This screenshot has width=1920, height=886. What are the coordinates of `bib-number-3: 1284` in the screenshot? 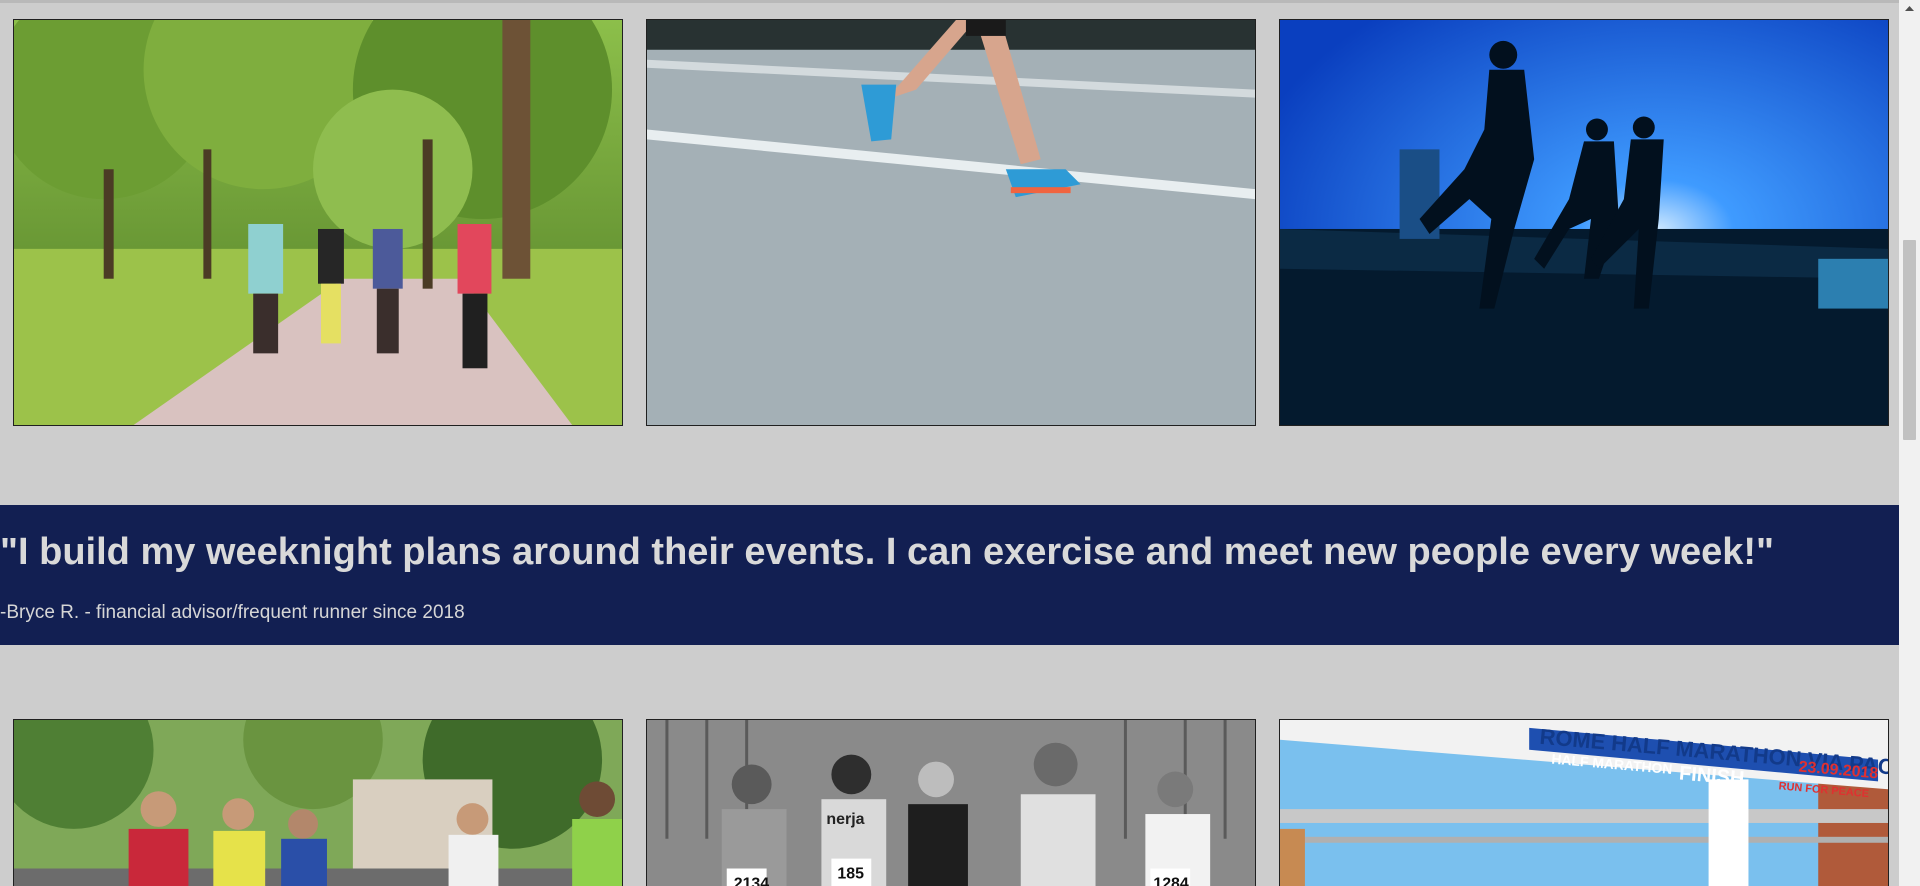 It's located at (1171, 880).